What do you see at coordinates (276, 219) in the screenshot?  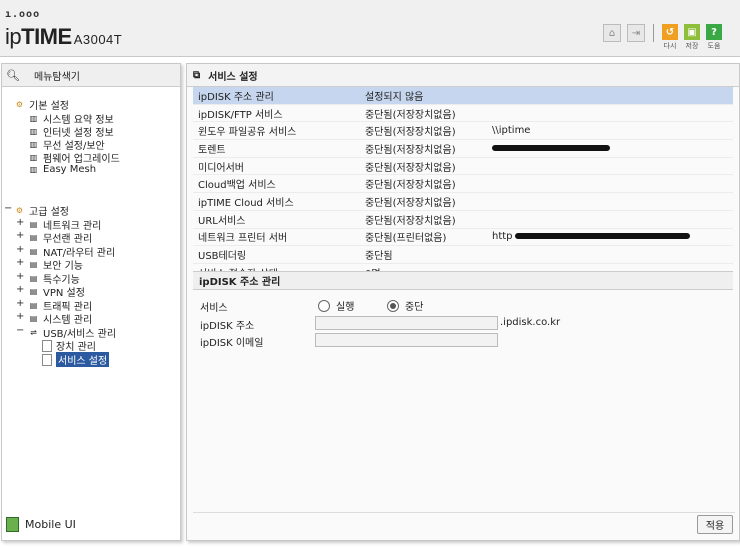 I see `service-name: URL서비스` at bounding box center [276, 219].